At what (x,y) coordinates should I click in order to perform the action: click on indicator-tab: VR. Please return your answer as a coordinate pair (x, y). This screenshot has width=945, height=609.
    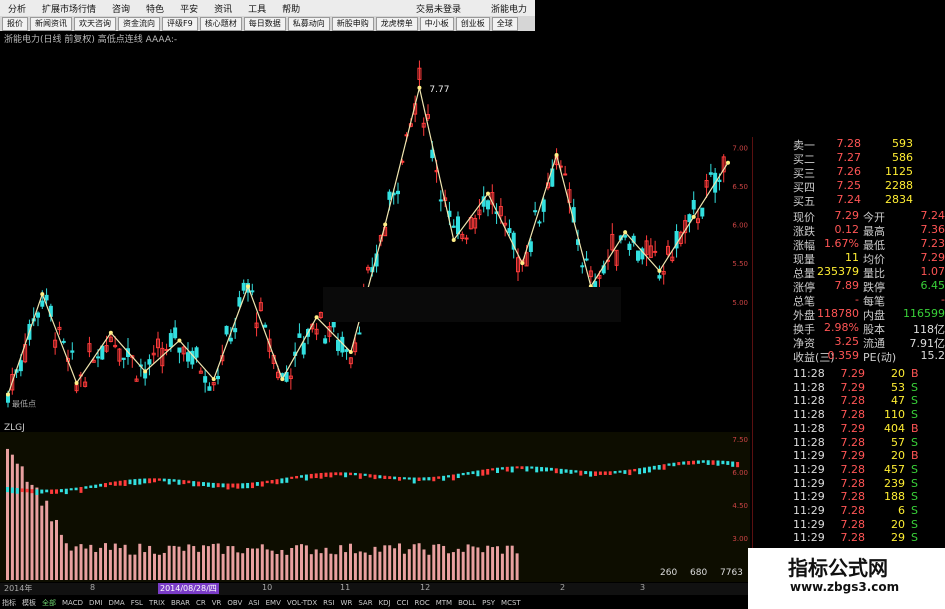
    Looking at the image, I should click on (217, 603).